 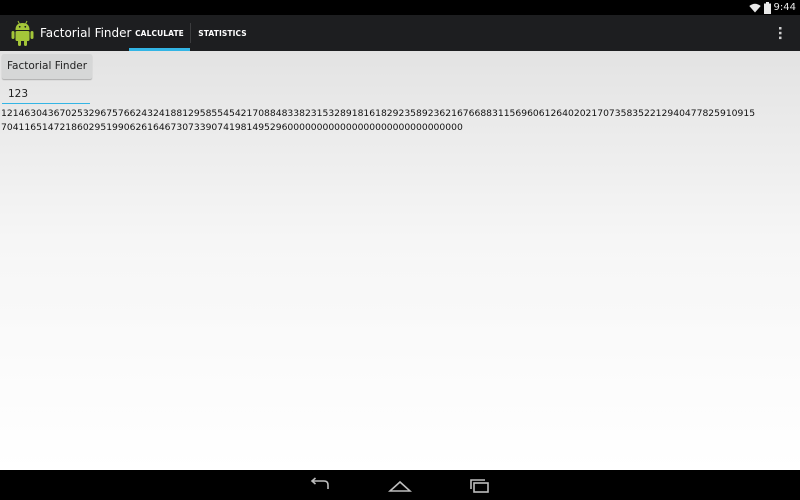 I want to click on battery-icon, so click(x=767, y=7).